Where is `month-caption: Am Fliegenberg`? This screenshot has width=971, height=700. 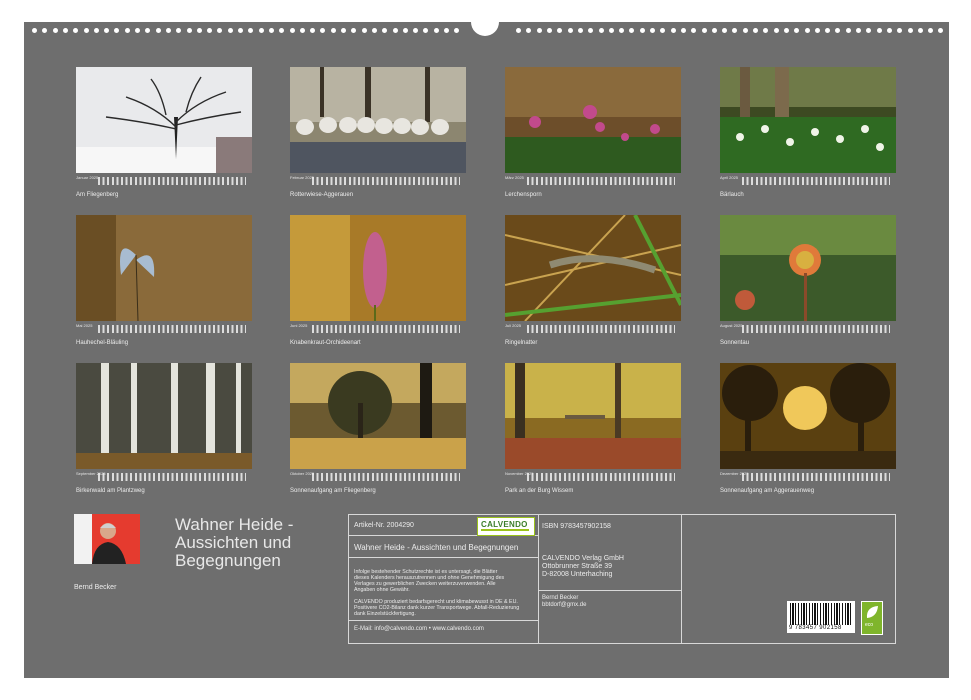
month-caption: Am Fliegenberg is located at coordinates (97, 195).